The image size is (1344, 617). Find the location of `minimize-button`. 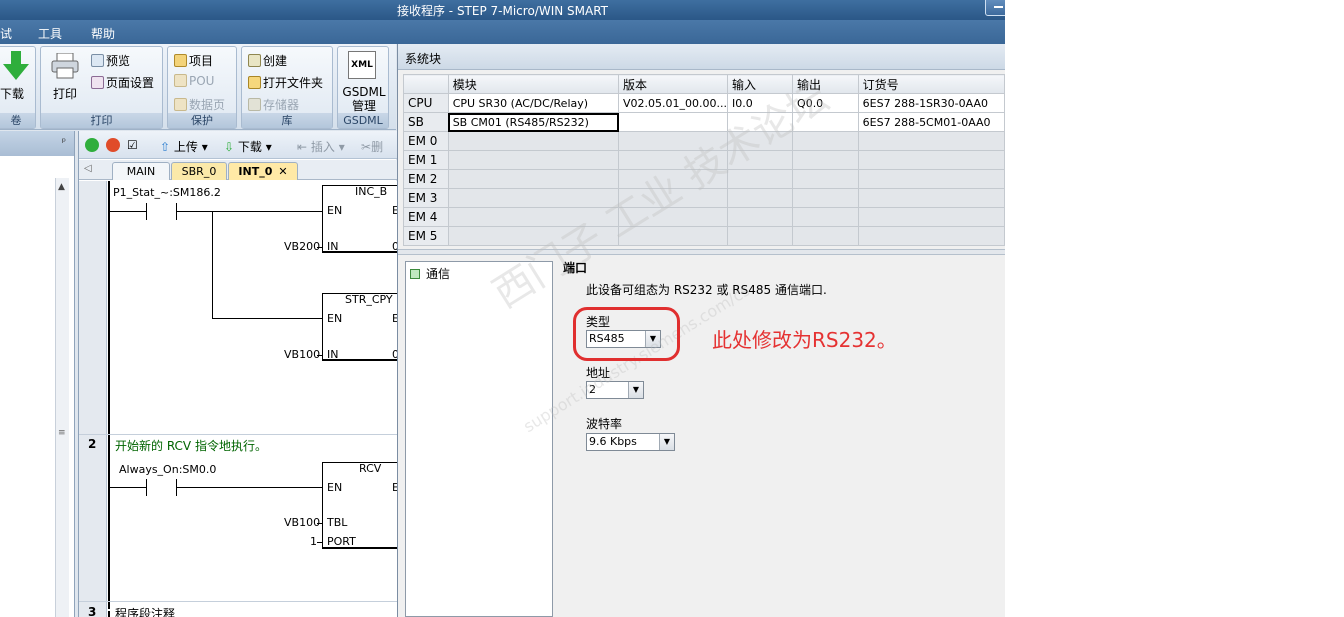

minimize-button is located at coordinates (995, 8).